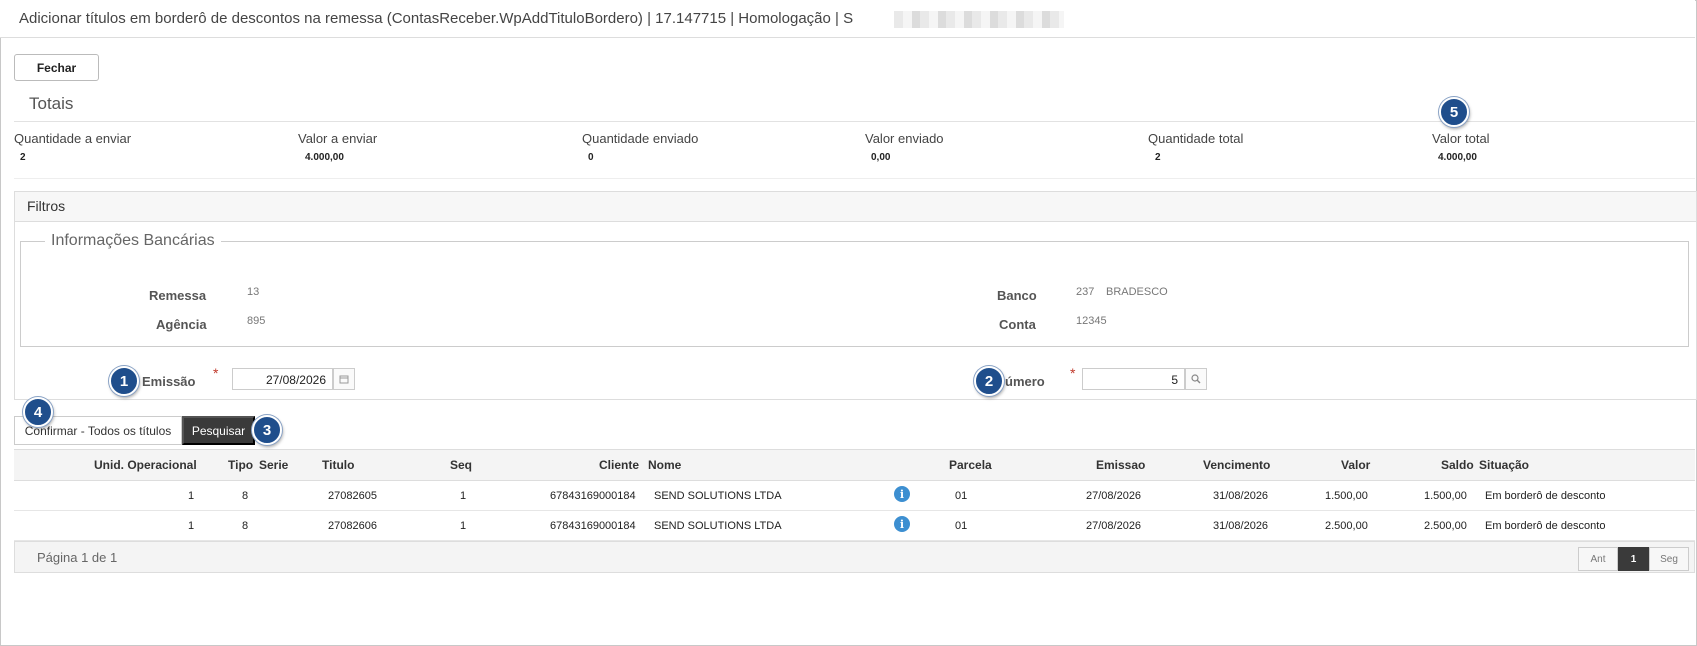  Describe the element at coordinates (73, 138) in the screenshot. I see `total-label-quantidade-a-enviar: Quantidade a enviar` at that location.